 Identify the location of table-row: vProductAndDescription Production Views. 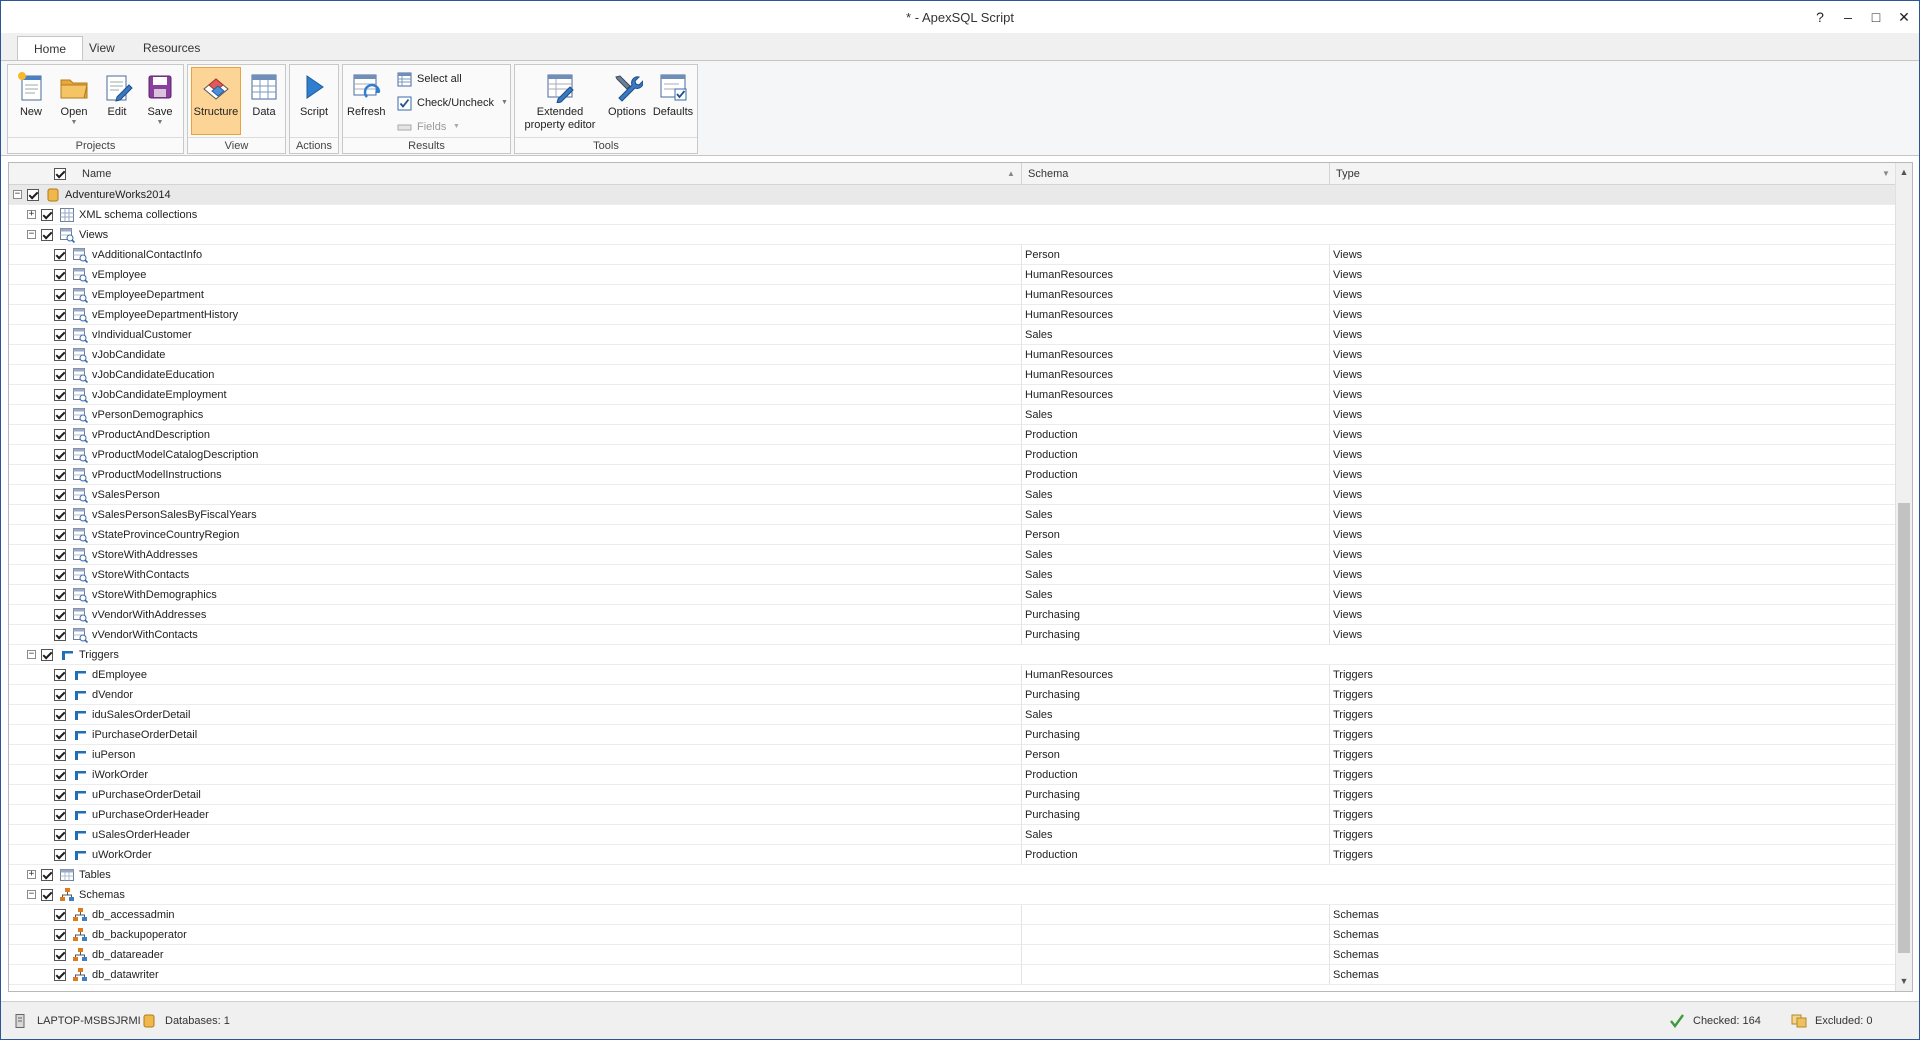
(953, 435).